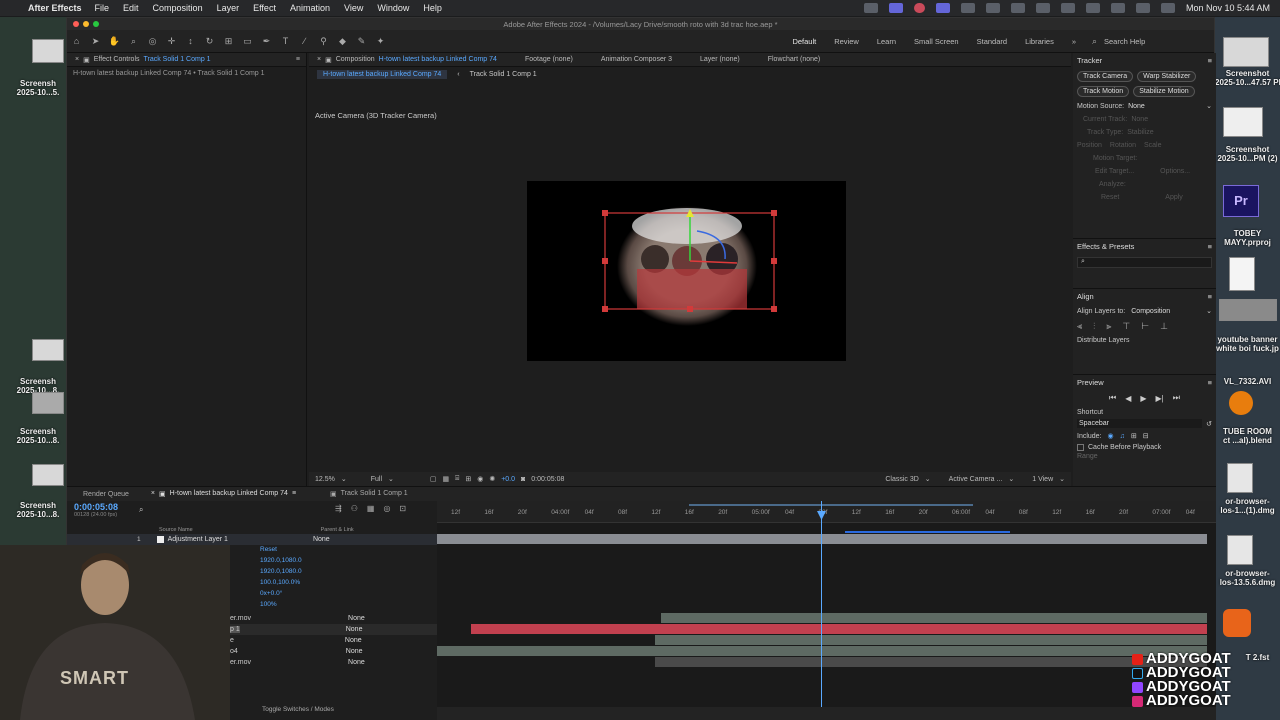  Describe the element at coordinates (376, 479) in the screenshot. I see `resolution-dropdown: Full` at that location.